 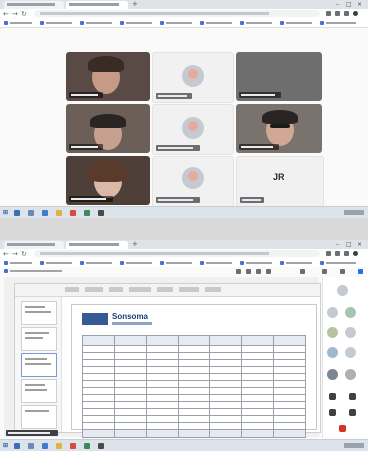 I want to click on search-icon, so click(x=17, y=213).